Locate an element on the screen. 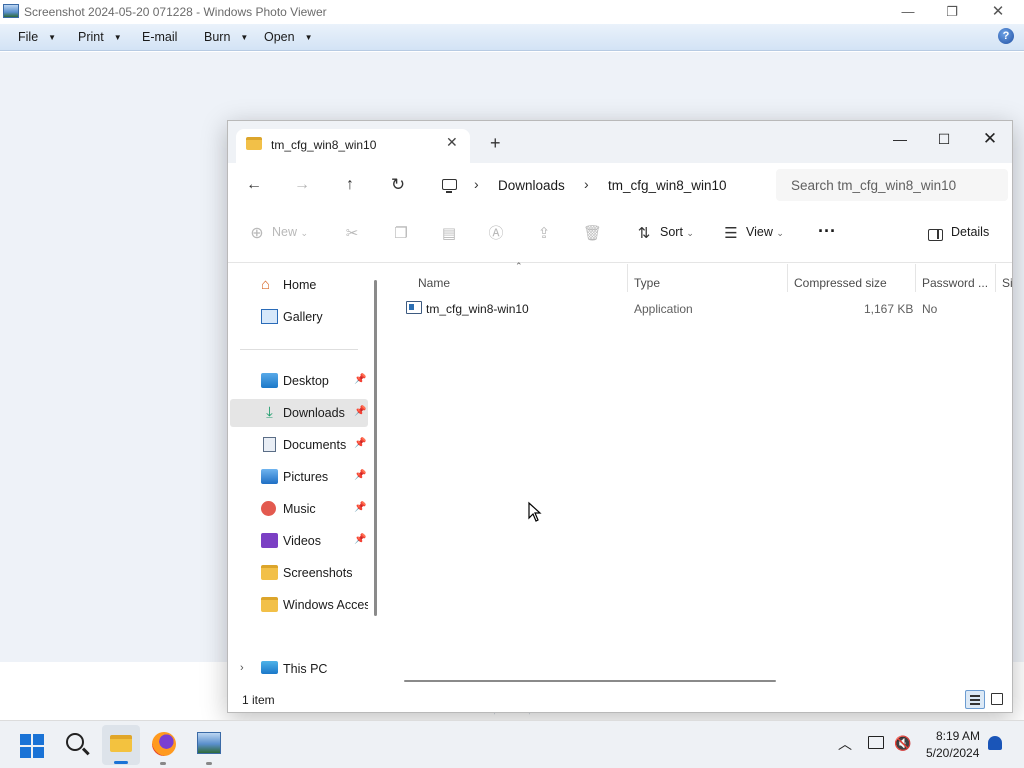  help-icon: ? is located at coordinates (1006, 36).